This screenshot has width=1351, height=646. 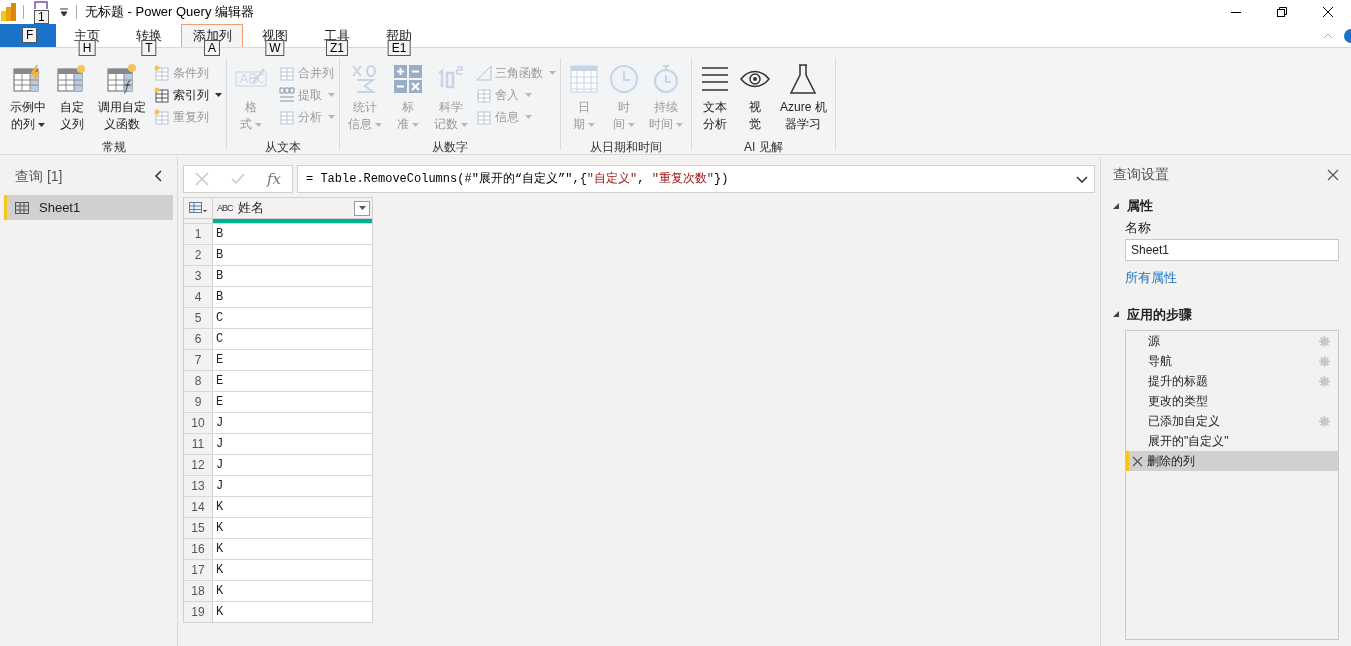 What do you see at coordinates (584, 116) in the screenshot?
I see `button-label: 日 期` at bounding box center [584, 116].